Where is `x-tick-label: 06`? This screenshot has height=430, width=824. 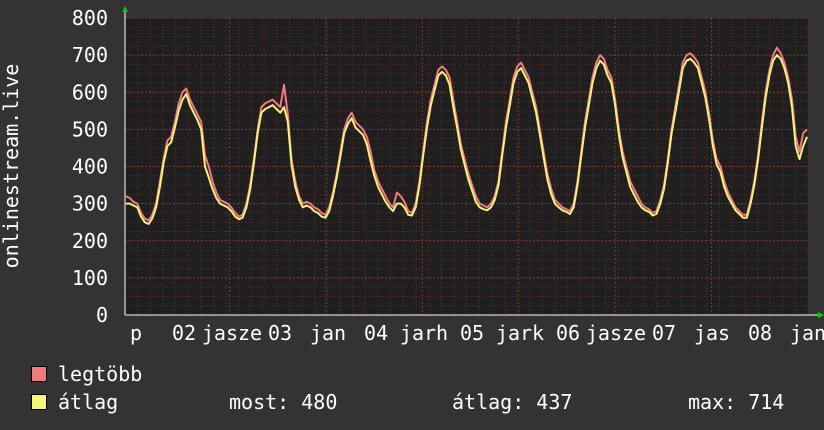 x-tick-label: 06 is located at coordinates (568, 333).